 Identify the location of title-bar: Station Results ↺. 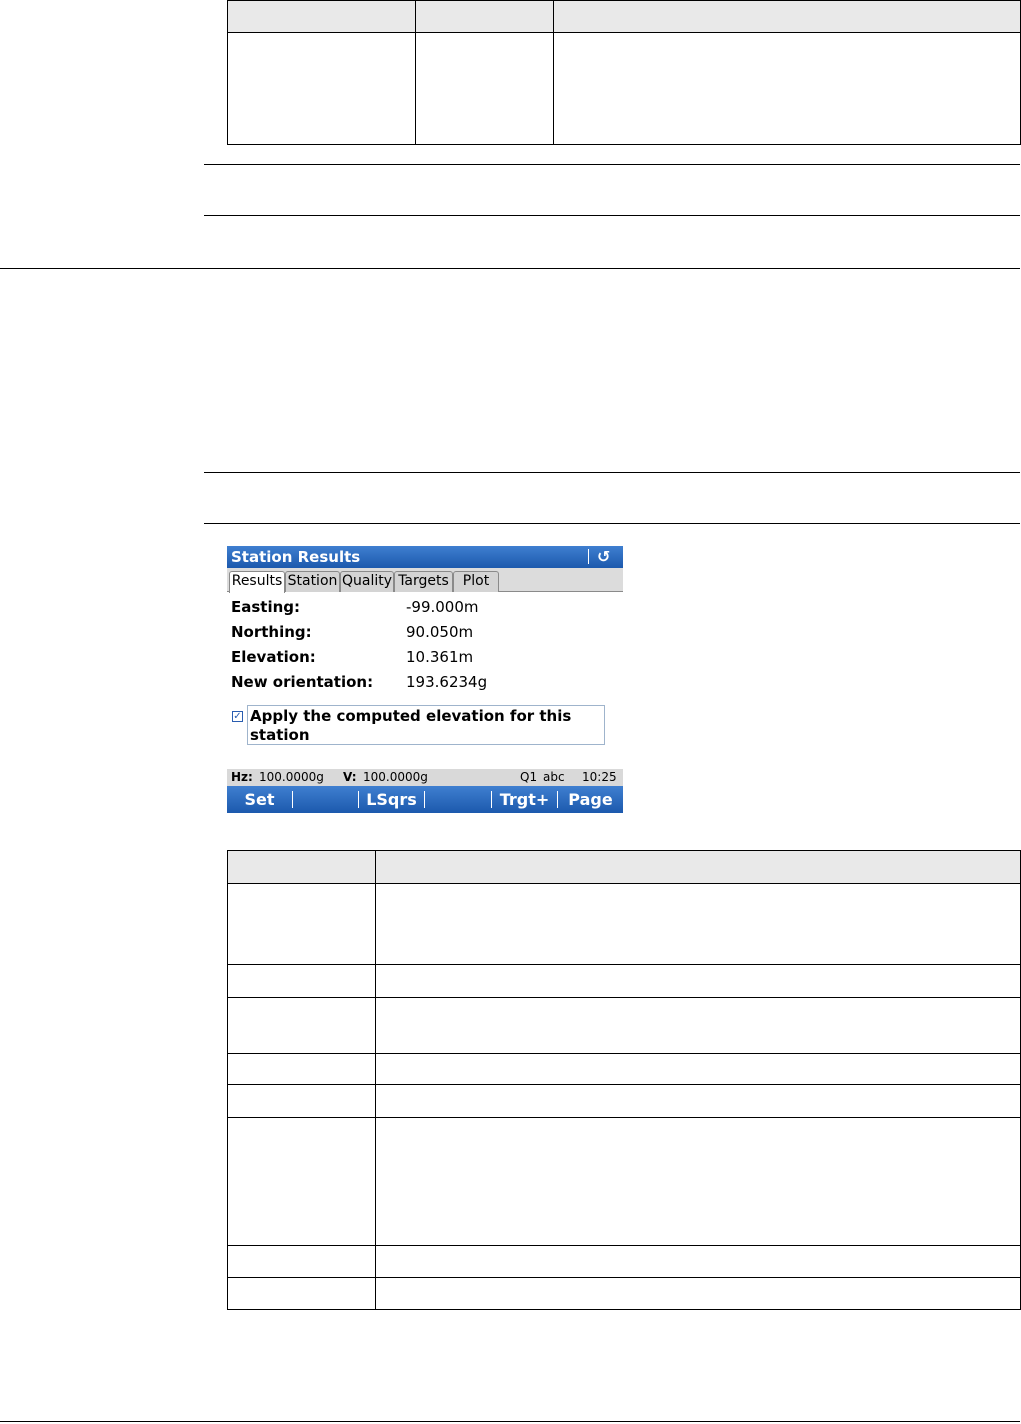
(425, 557).